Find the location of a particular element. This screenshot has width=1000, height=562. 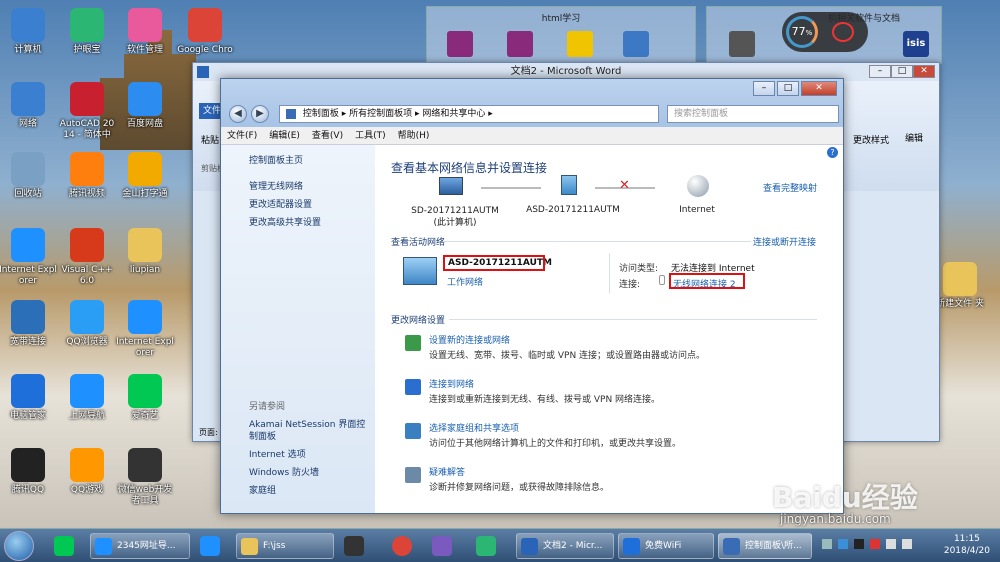

tray-qq-icon is located at coordinates (859, 544).